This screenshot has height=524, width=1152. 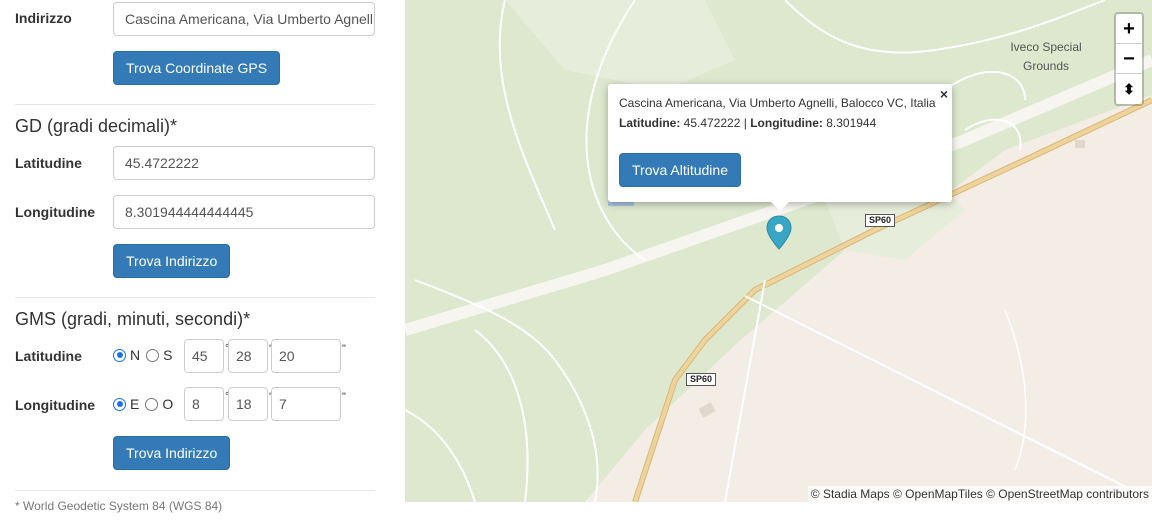 What do you see at coordinates (944, 94) in the screenshot?
I see `popup-close-icon: ×` at bounding box center [944, 94].